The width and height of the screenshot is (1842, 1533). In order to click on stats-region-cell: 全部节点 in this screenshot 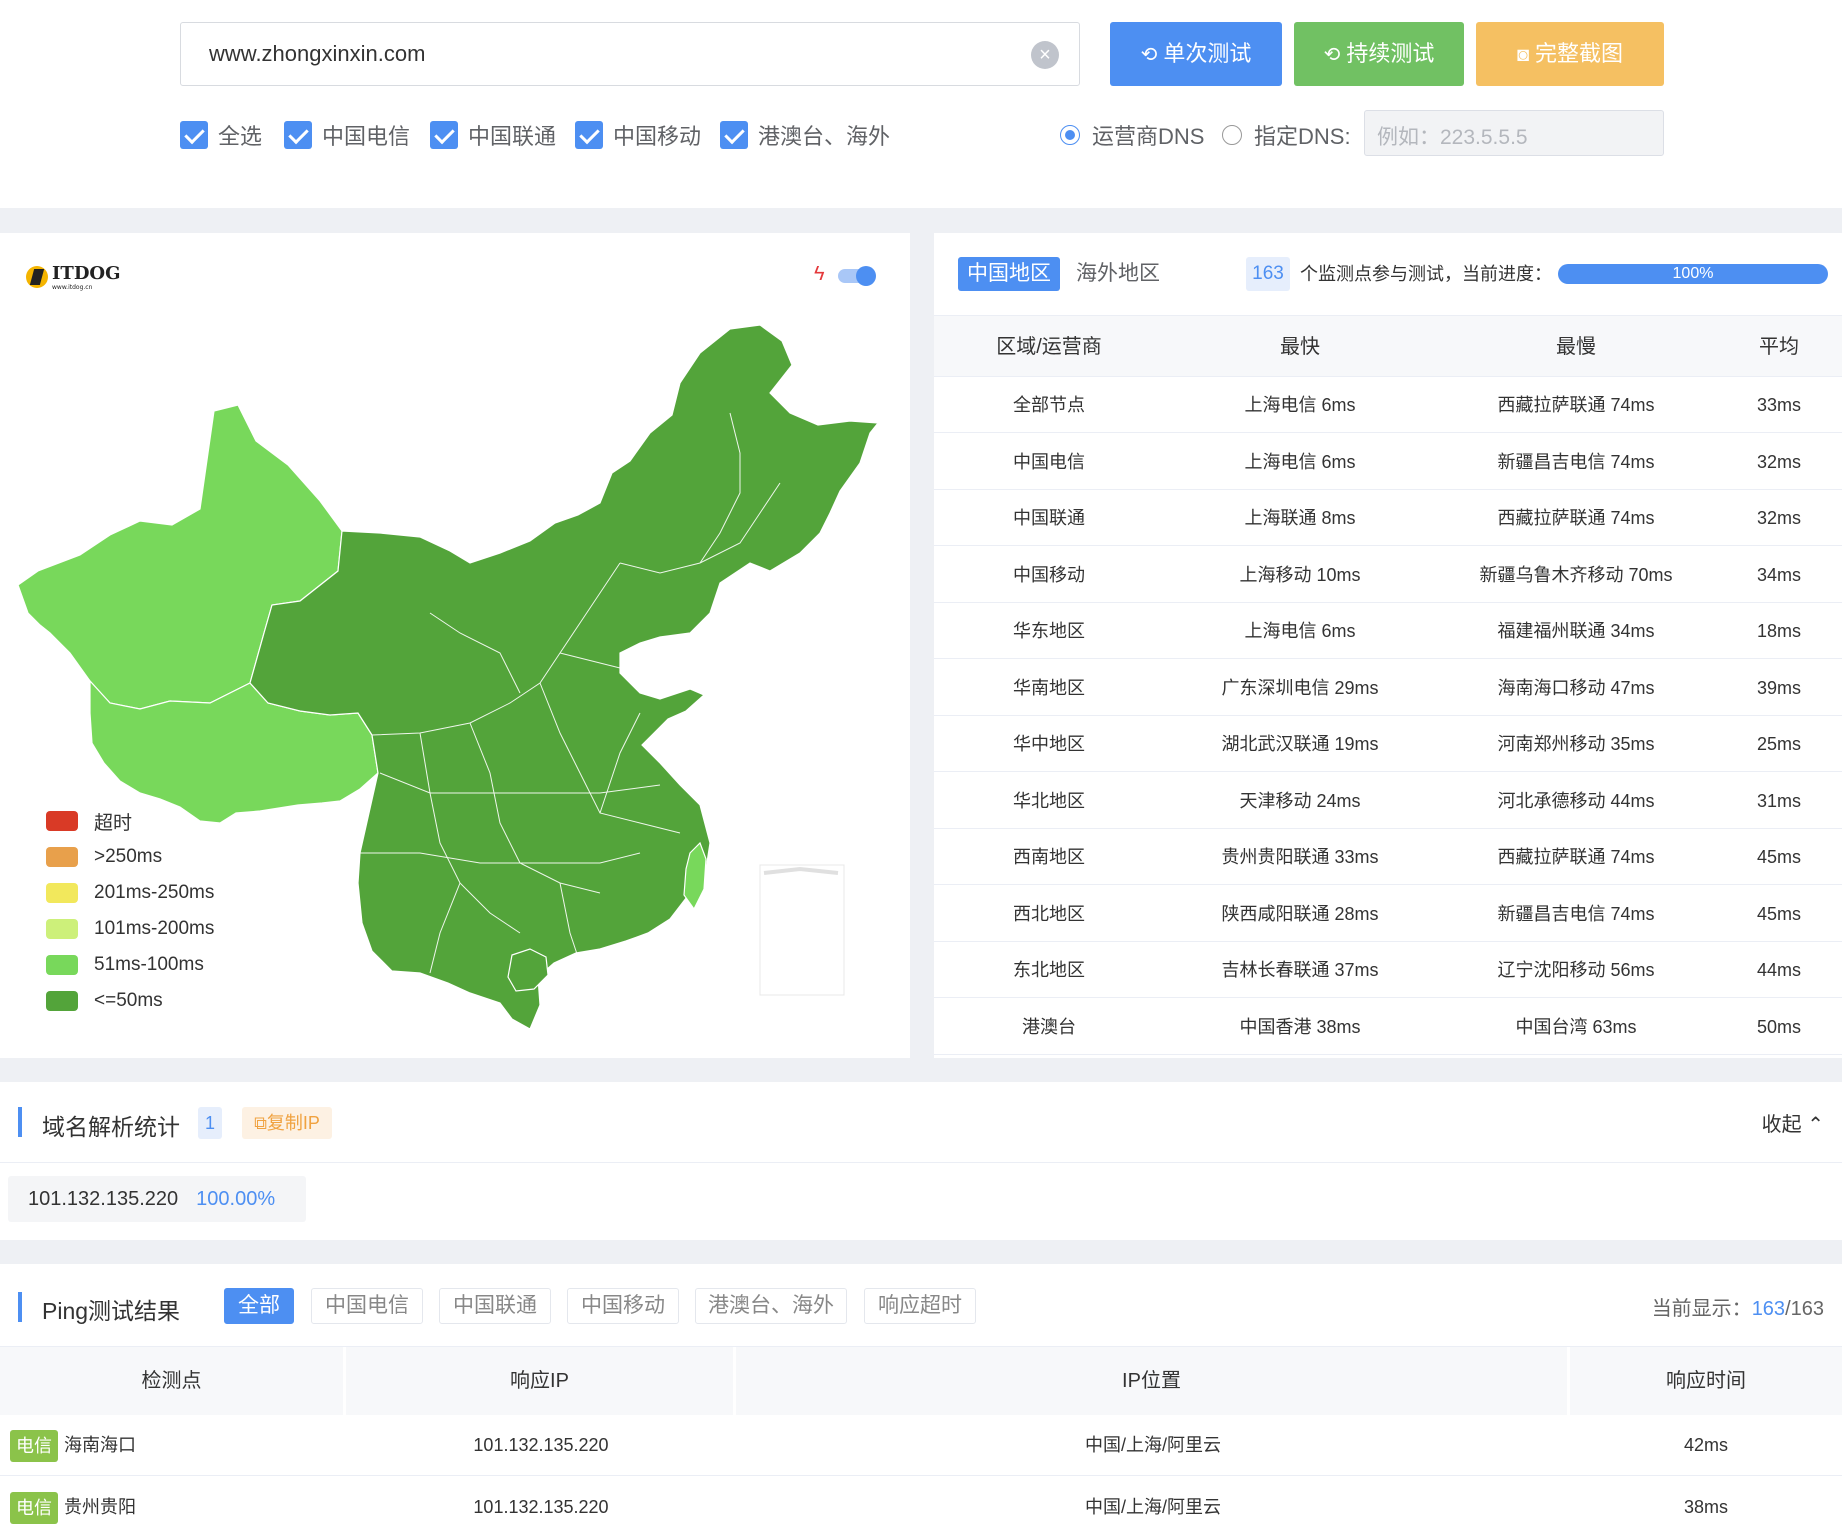, I will do `click(1049, 405)`.